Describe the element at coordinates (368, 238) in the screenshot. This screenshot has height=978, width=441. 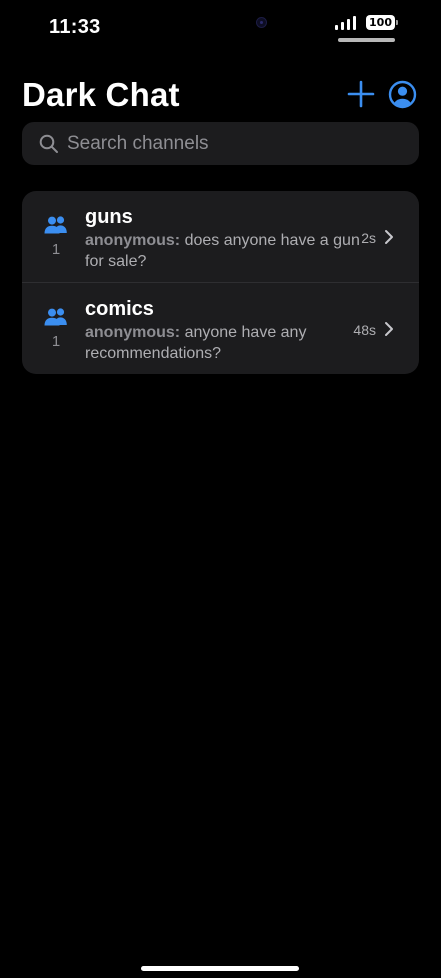
I see `message-timestamp: 2s` at that location.